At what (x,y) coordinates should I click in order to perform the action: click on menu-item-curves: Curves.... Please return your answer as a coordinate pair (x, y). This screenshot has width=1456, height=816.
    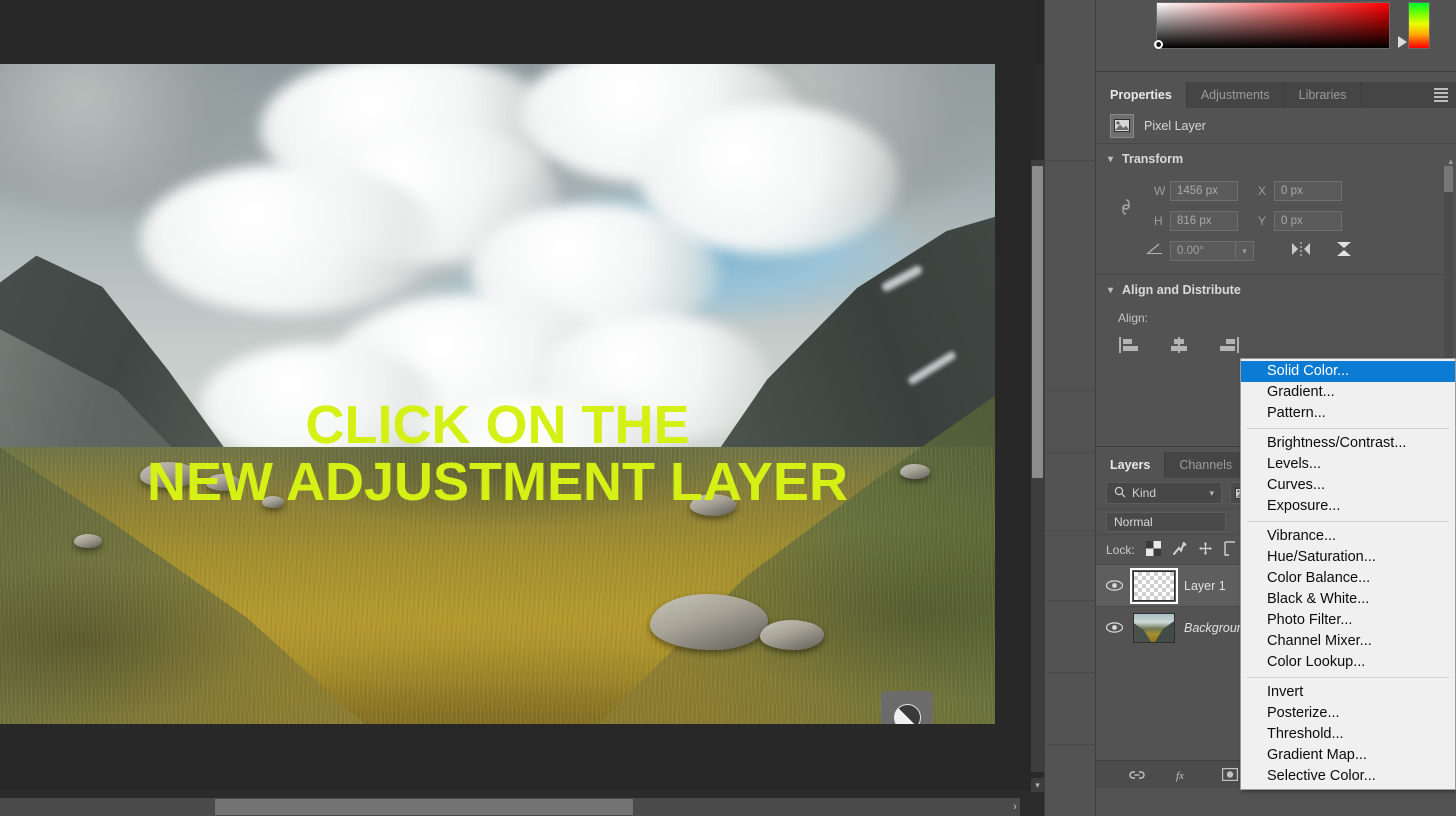
    Looking at the image, I should click on (1348, 485).